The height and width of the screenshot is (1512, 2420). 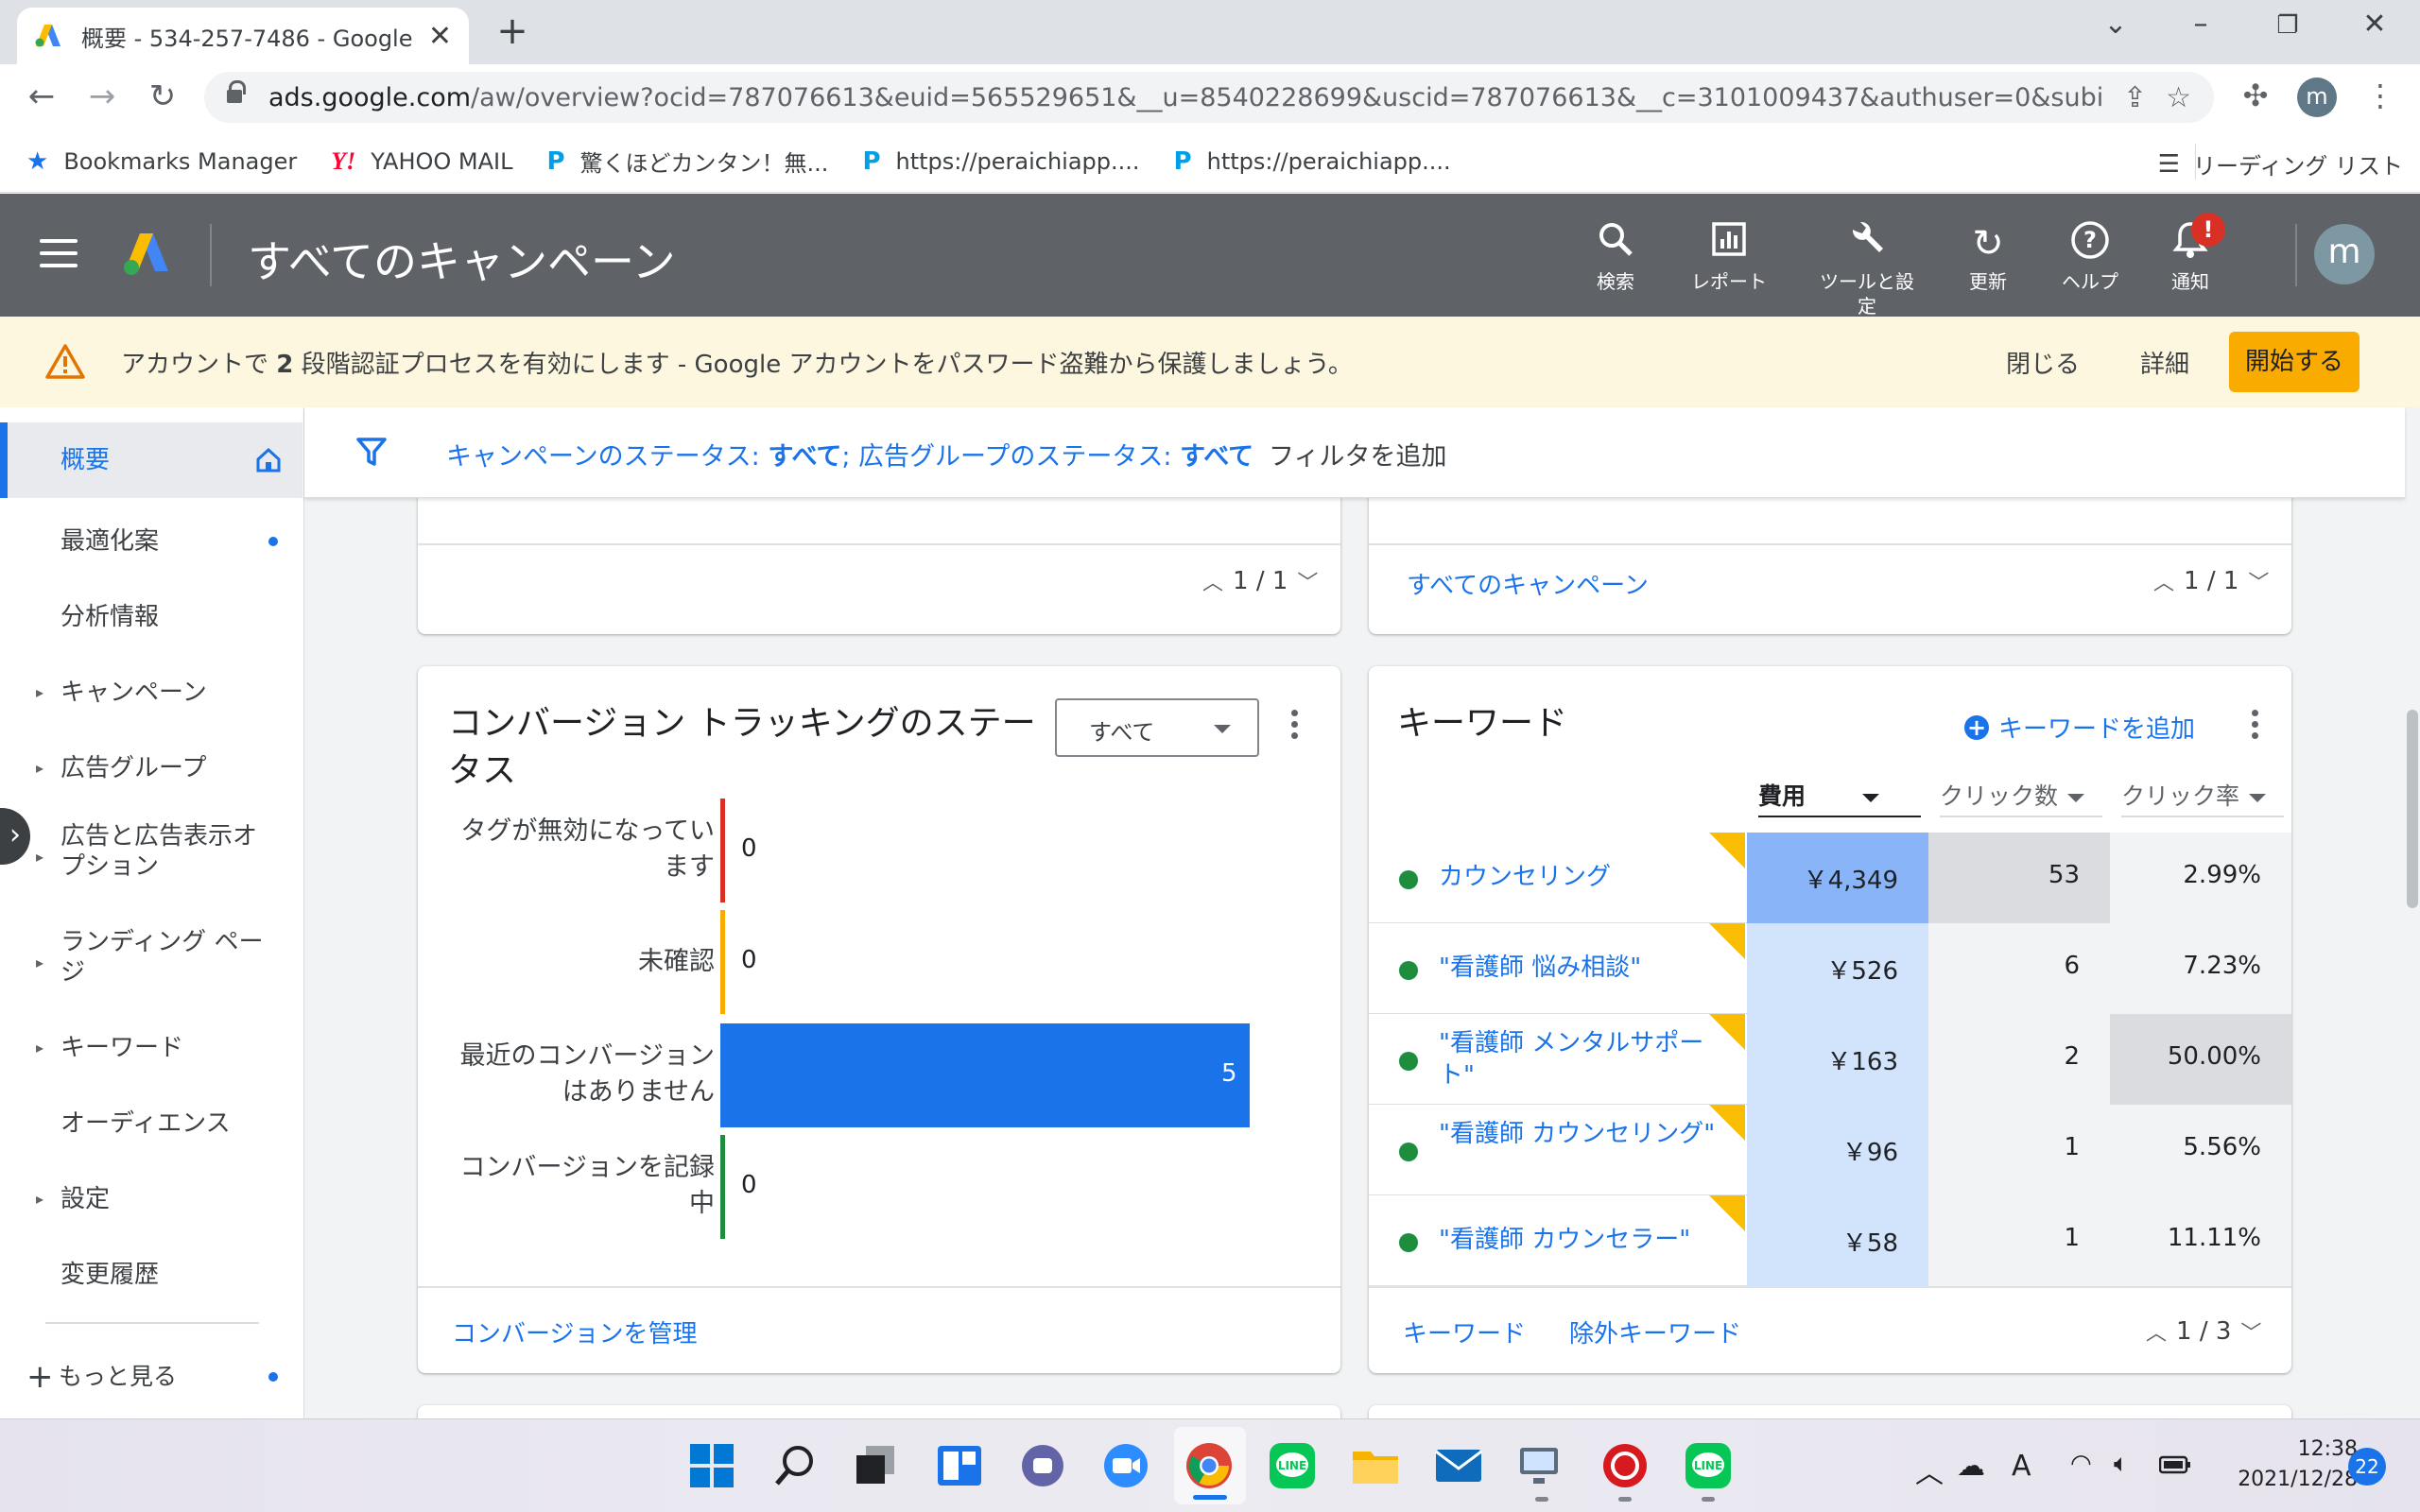 I want to click on hamburger-menu-icon, so click(x=59, y=253).